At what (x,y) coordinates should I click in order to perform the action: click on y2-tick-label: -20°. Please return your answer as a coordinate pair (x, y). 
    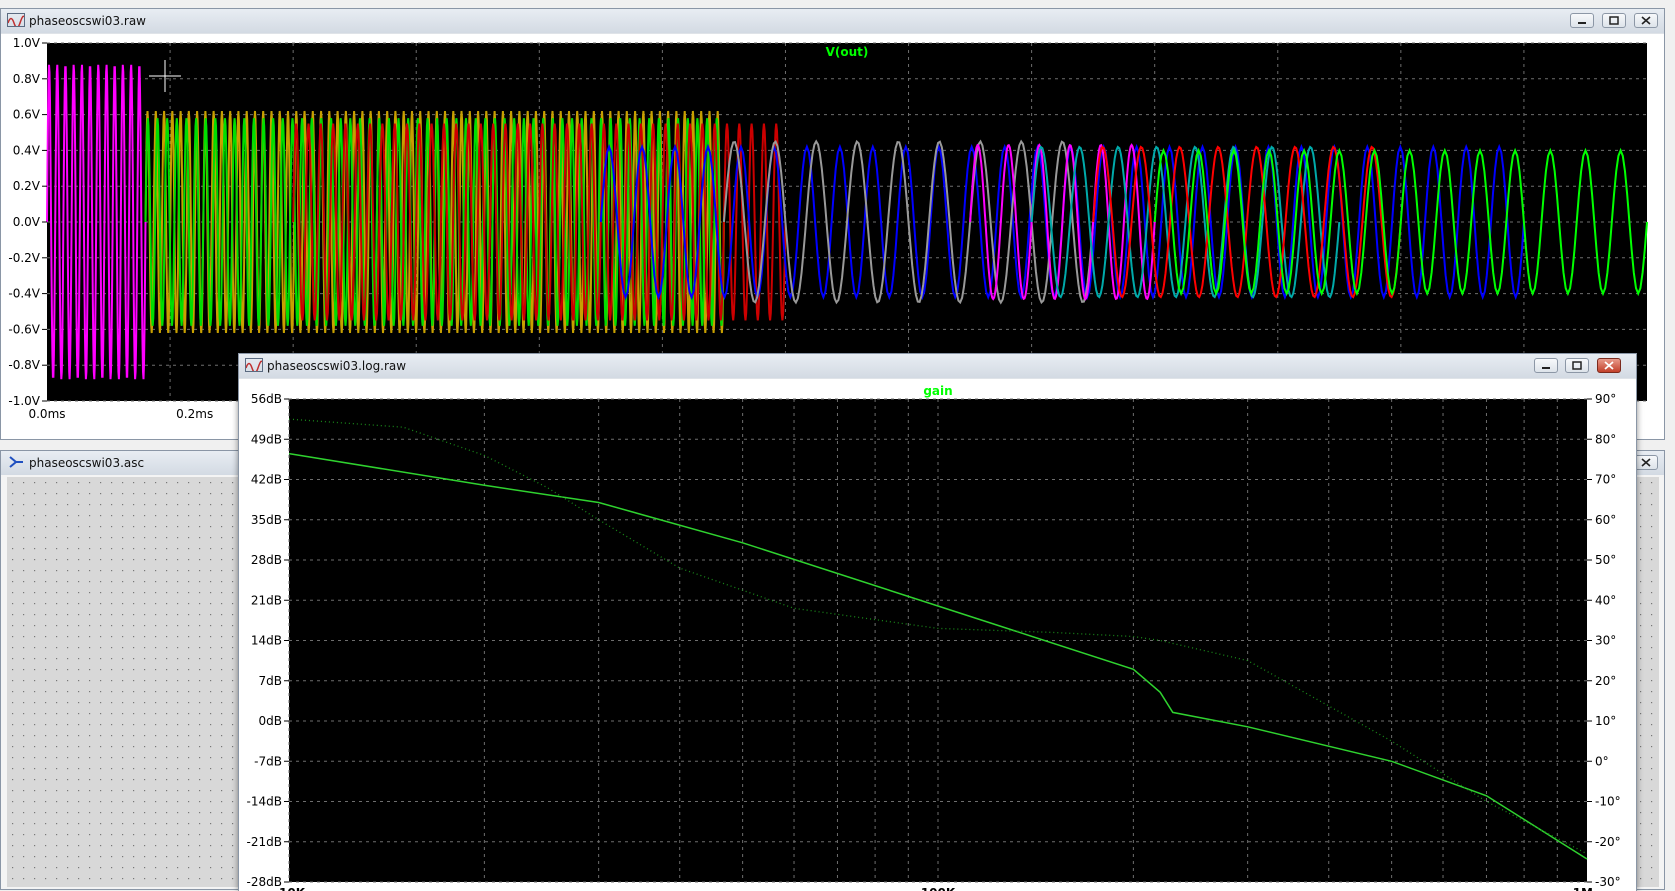
    Looking at the image, I should click on (1608, 842).